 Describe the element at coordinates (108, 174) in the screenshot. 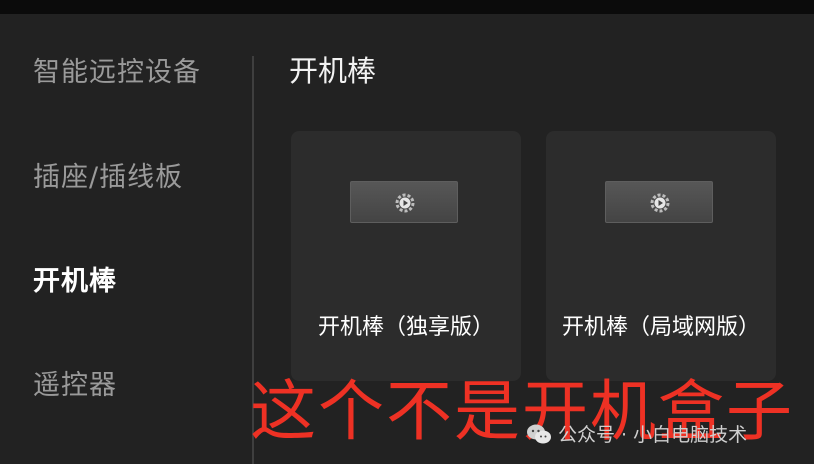

I see `sidebar-item-sockets: 插座/插线板` at that location.